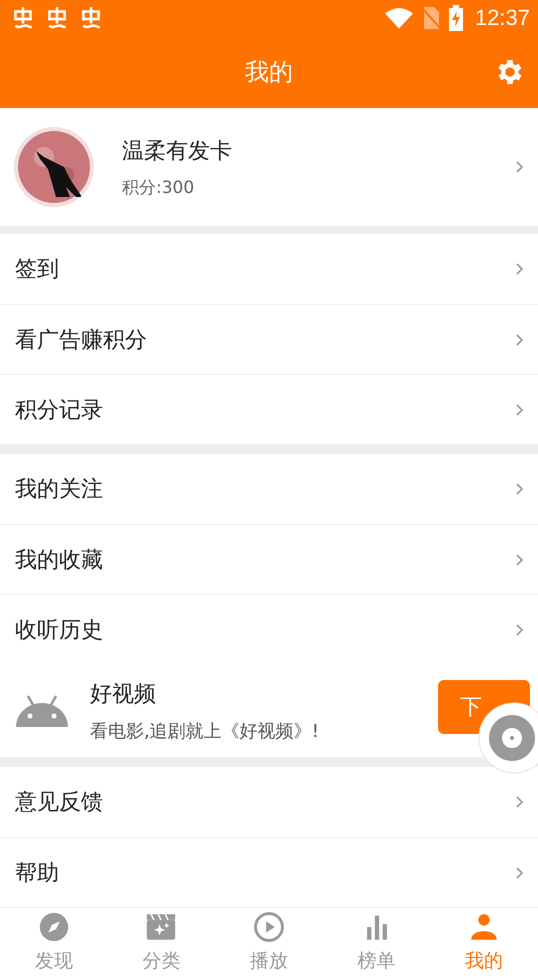 The height and width of the screenshot is (976, 538). What do you see at coordinates (269, 559) in the screenshot?
I see `menu-row: 我的收藏` at bounding box center [269, 559].